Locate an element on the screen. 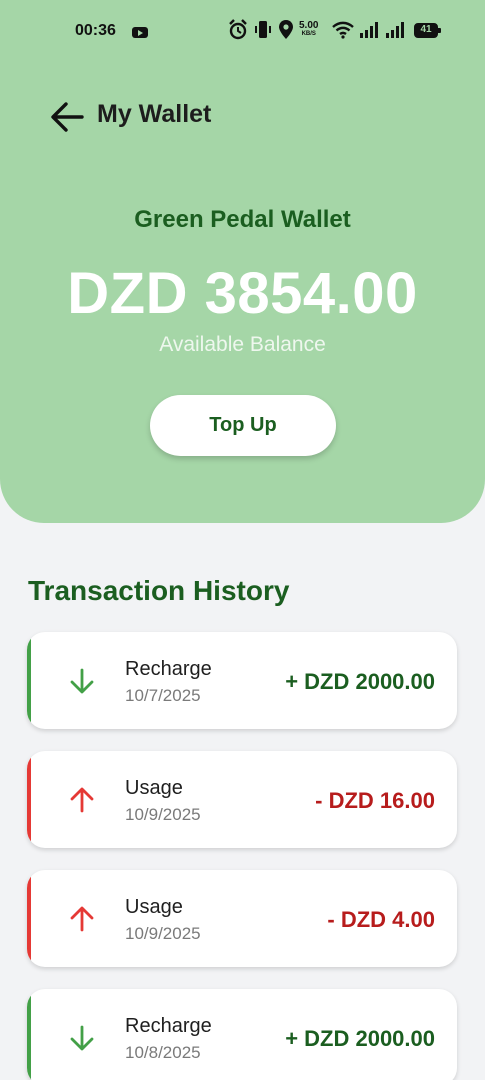 The height and width of the screenshot is (1080, 485). transaction-row: Usage 10/9/2025 - DZD 16.00 is located at coordinates (242, 799).